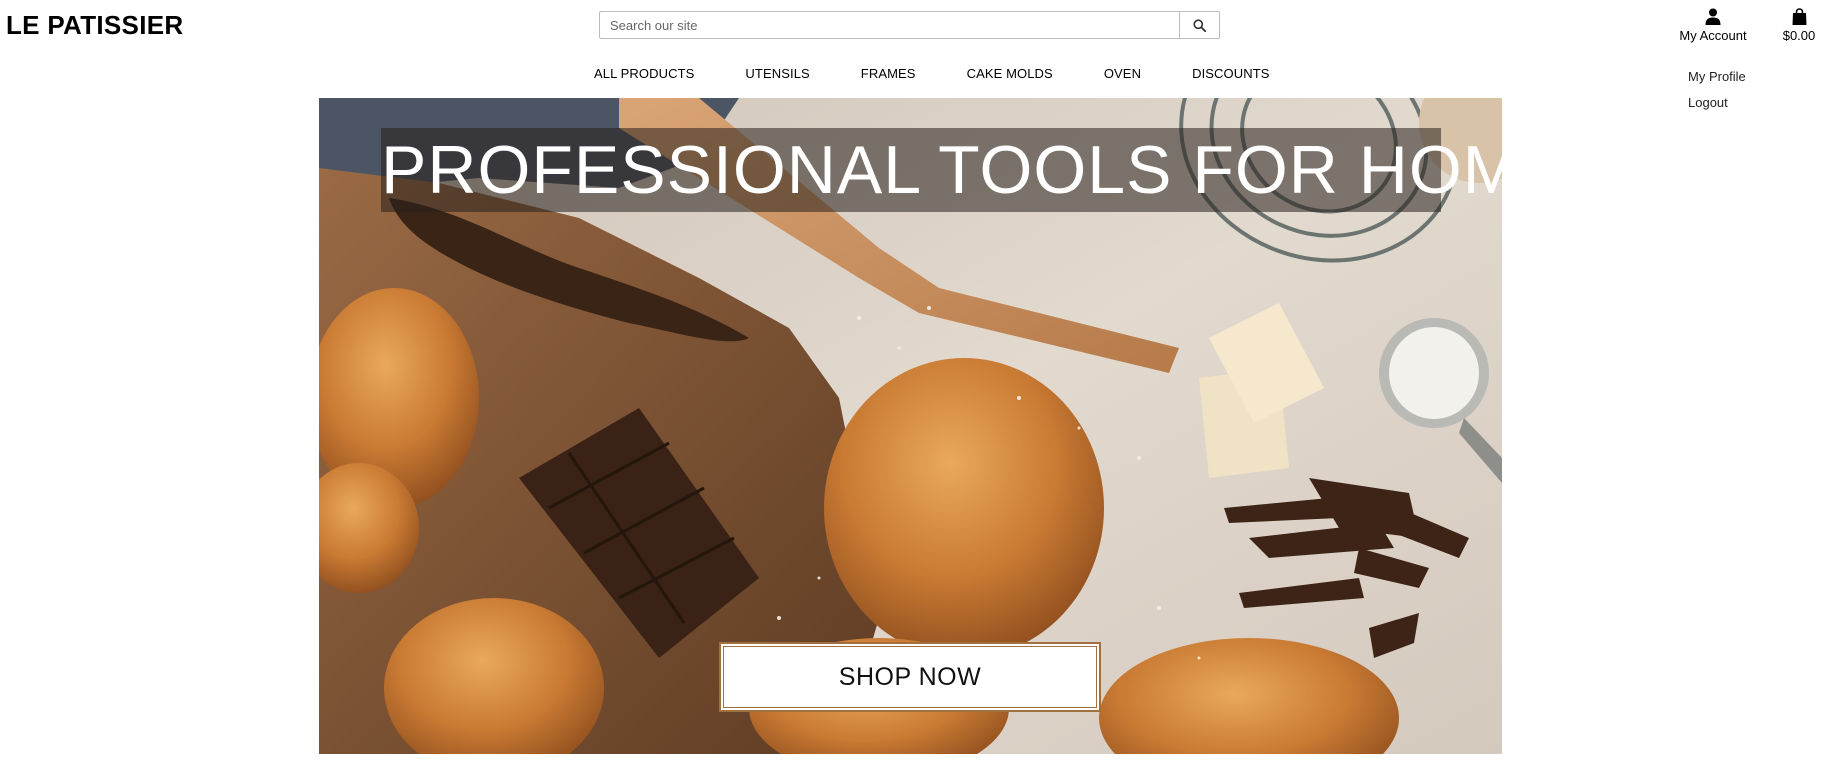 The height and width of the screenshot is (764, 1833). What do you see at coordinates (644, 73) in the screenshot?
I see `nav-all-products: ALL PRODUCTS` at bounding box center [644, 73].